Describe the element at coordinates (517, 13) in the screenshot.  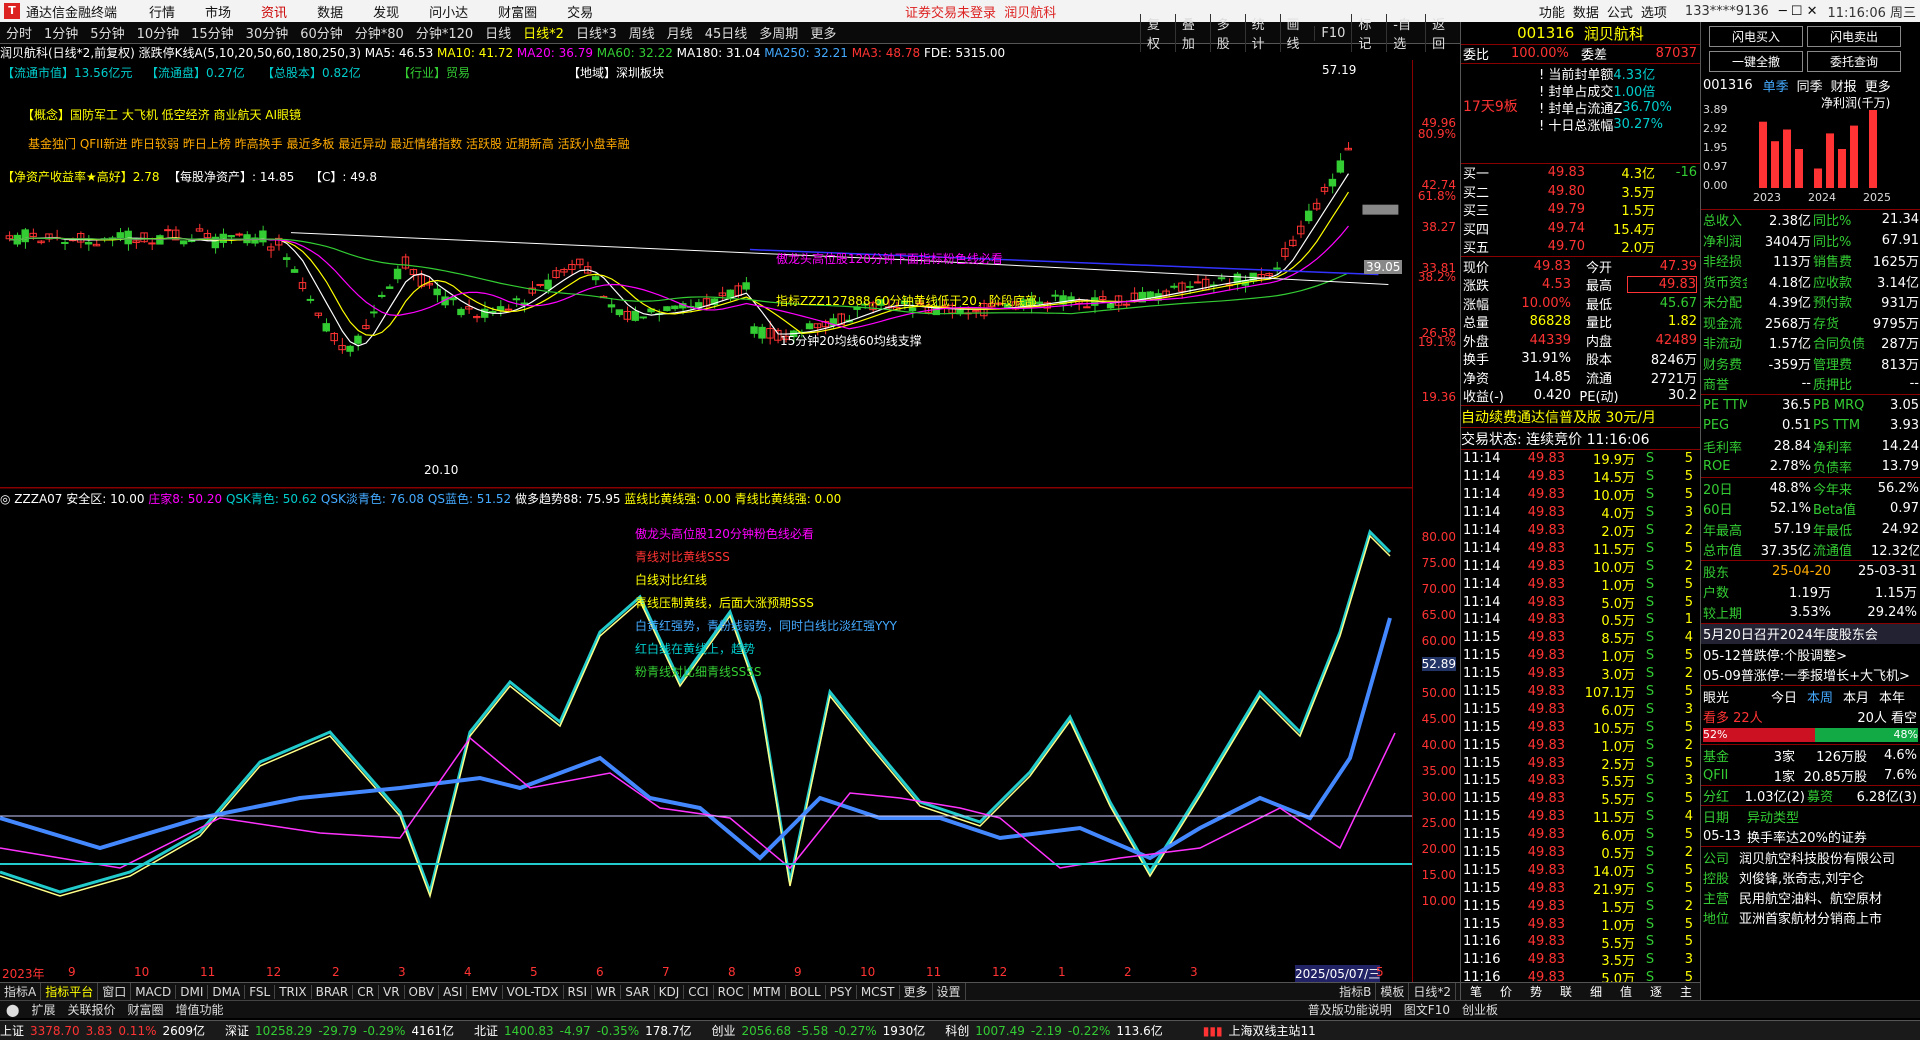
I see `menu-item-6: 财富圈` at that location.